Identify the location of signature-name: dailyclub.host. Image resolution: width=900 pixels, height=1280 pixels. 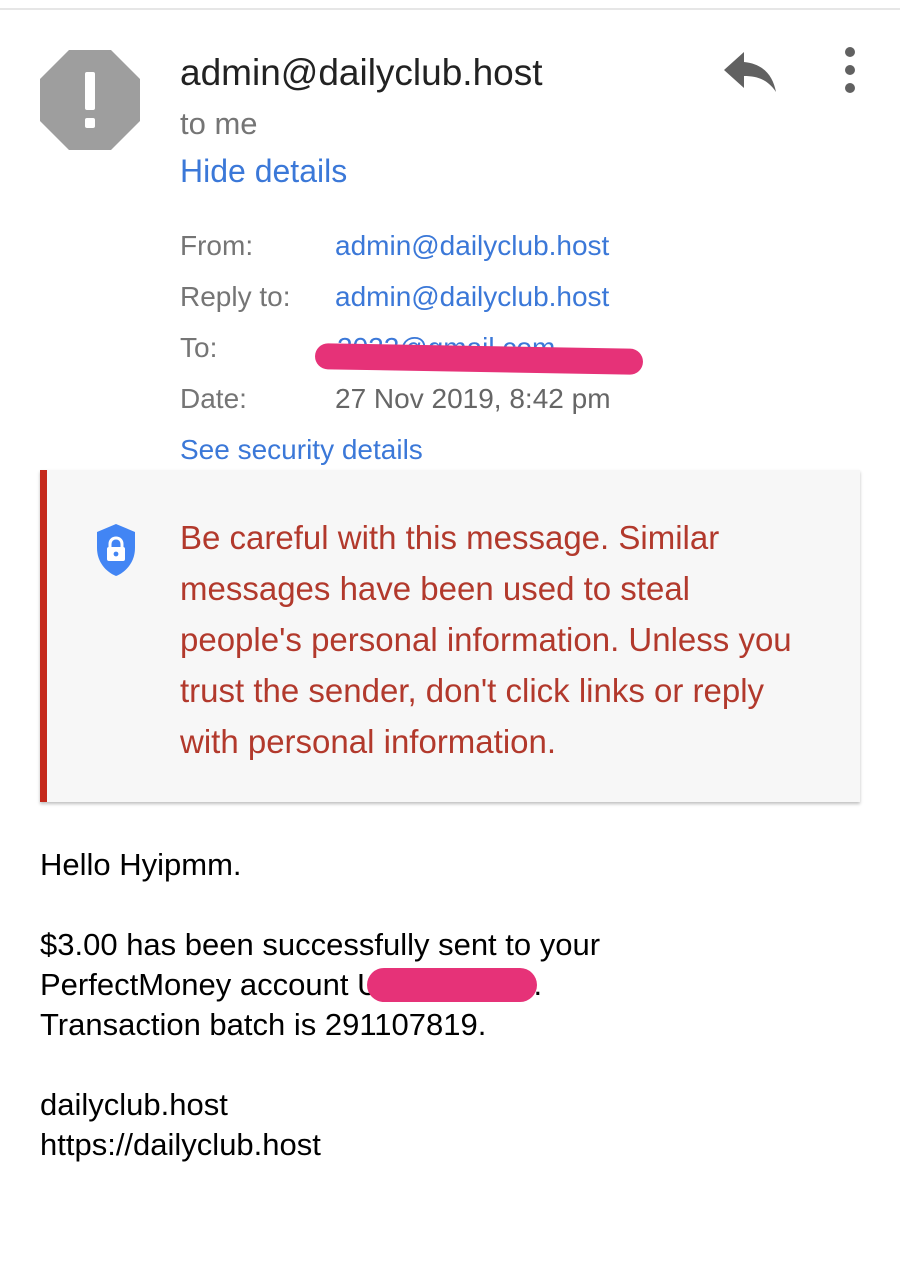
(134, 1104).